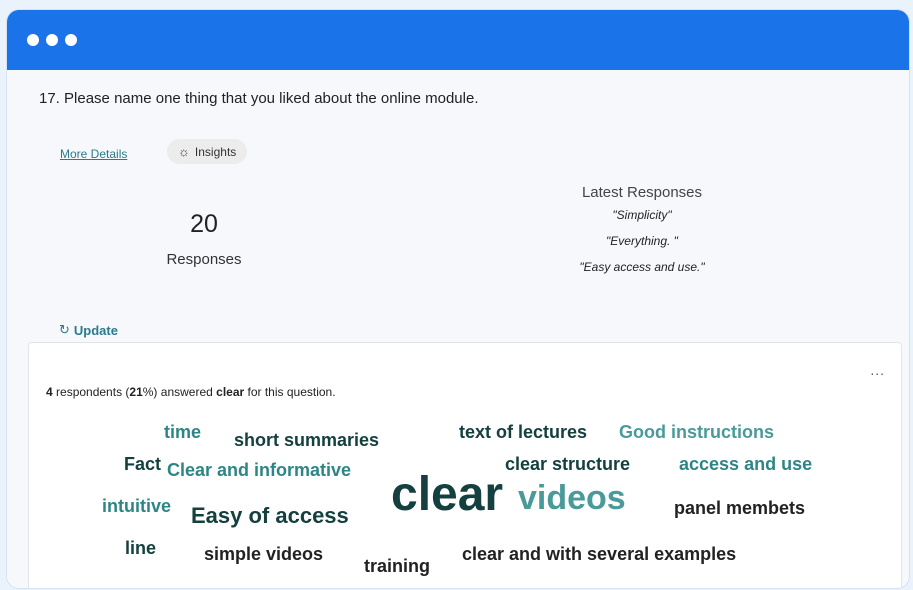 This screenshot has width=913, height=590. What do you see at coordinates (642, 267) in the screenshot?
I see `latest-response-item: "Easy access and use."` at bounding box center [642, 267].